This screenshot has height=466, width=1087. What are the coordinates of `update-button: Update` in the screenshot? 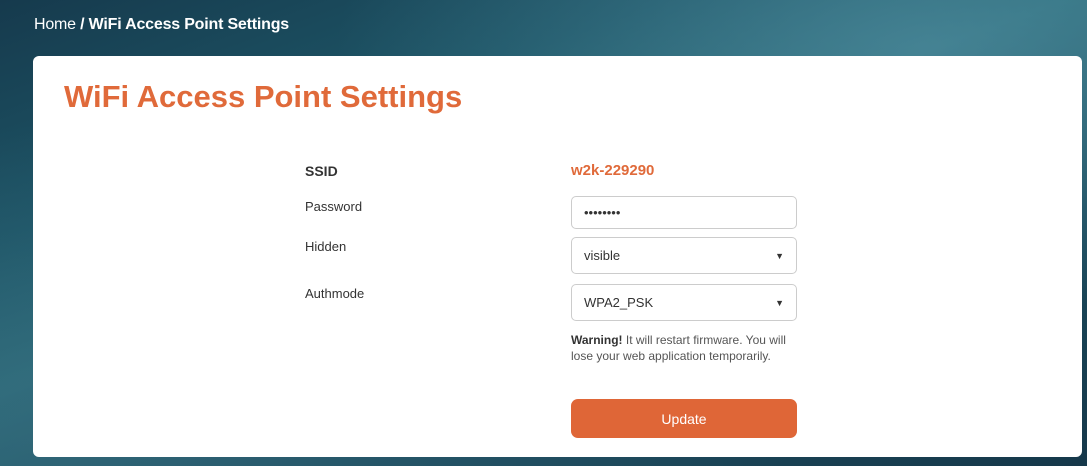 It's located at (684, 418).